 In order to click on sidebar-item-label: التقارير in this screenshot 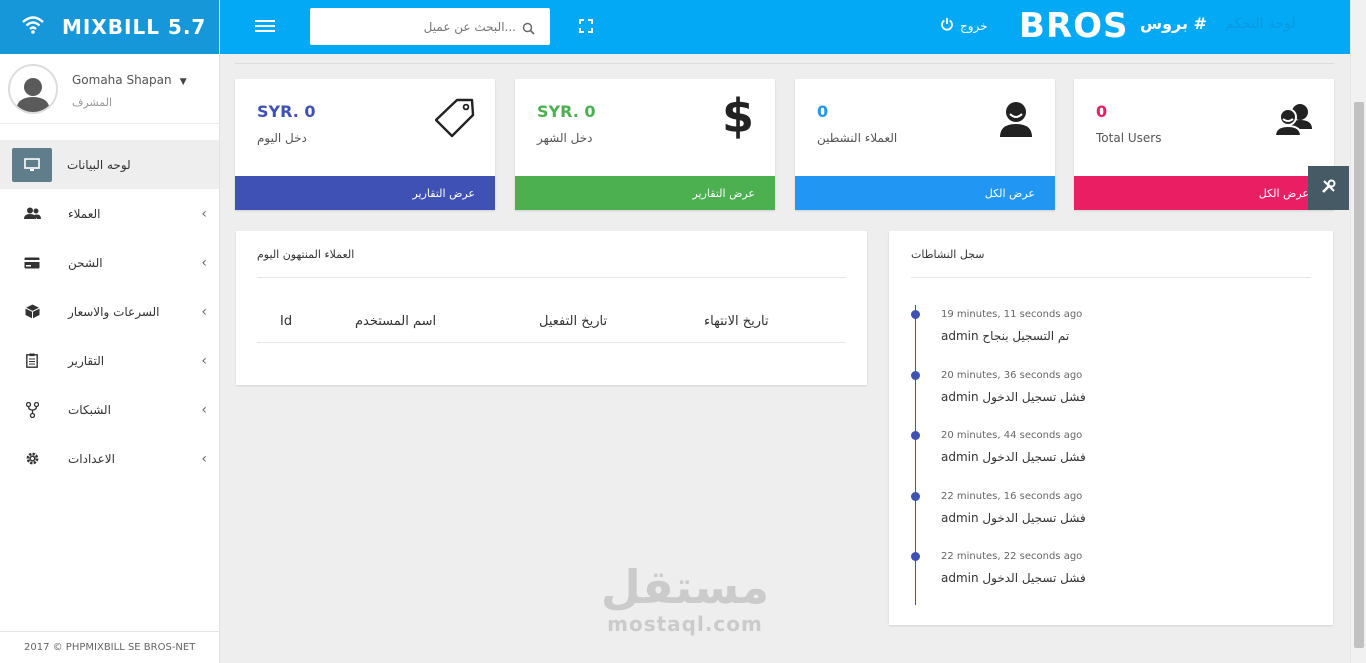, I will do `click(86, 360)`.